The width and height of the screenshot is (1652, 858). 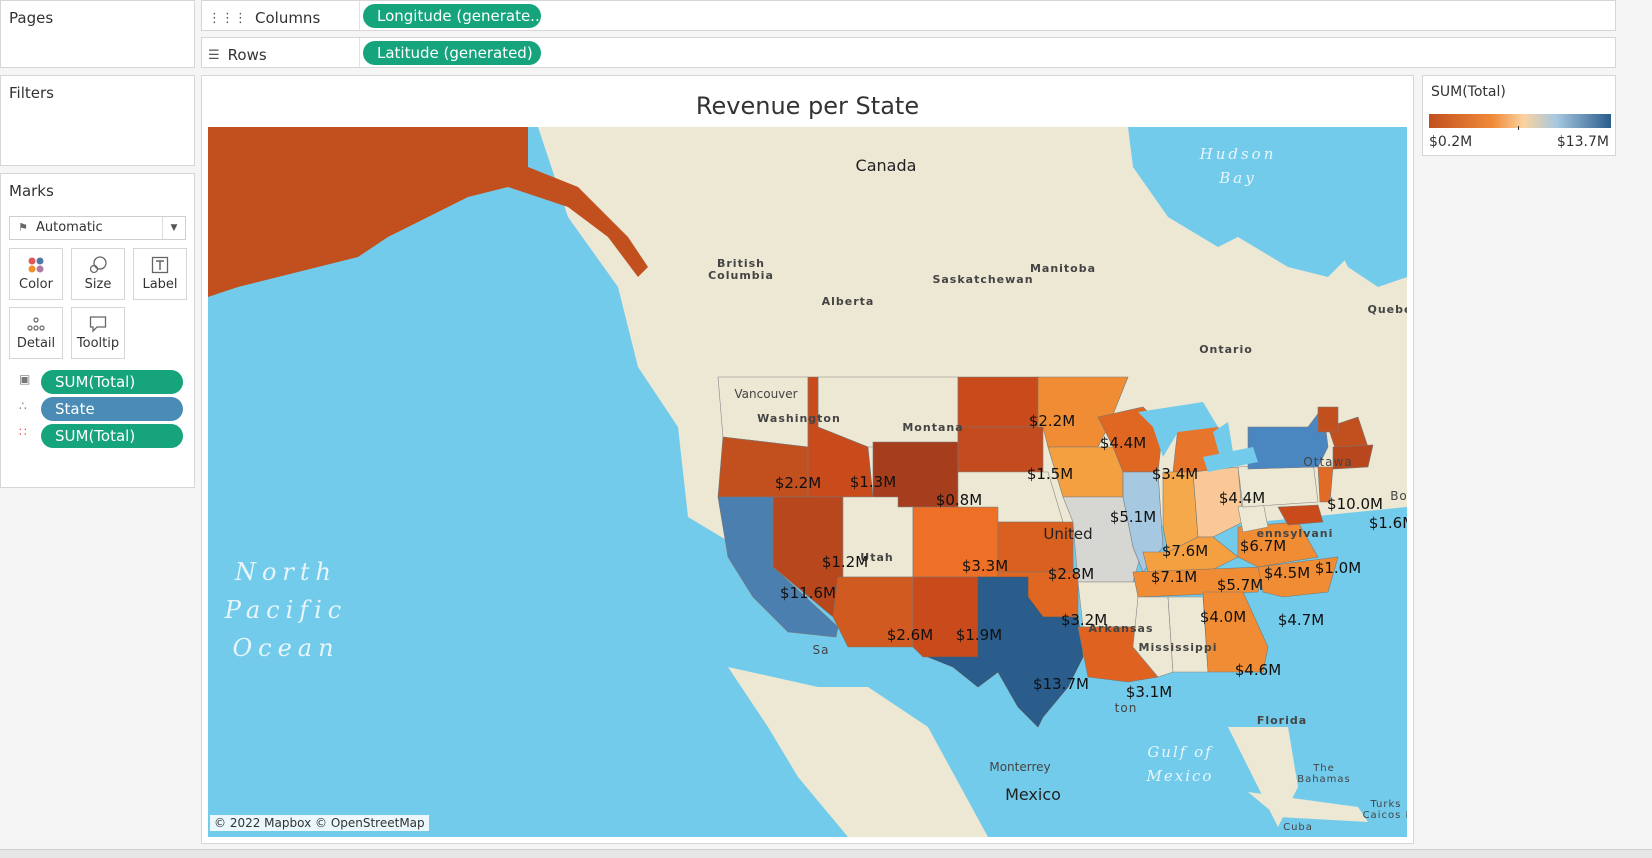 I want to click on value-wy: $0.8M, so click(x=959, y=500).